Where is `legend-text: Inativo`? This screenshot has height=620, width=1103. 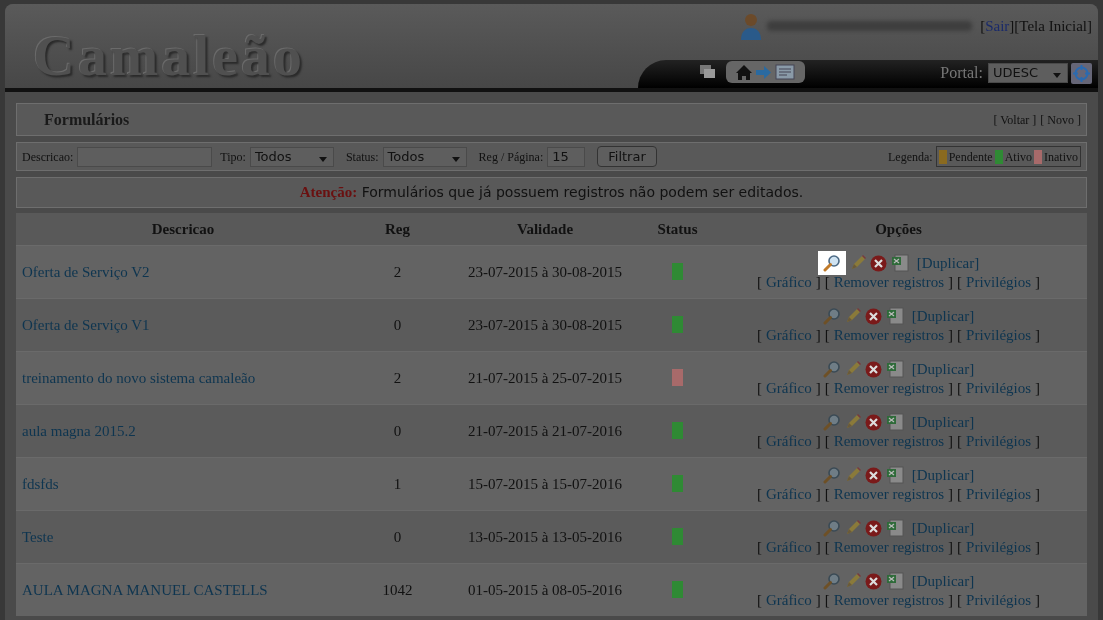 legend-text: Inativo is located at coordinates (1061, 157).